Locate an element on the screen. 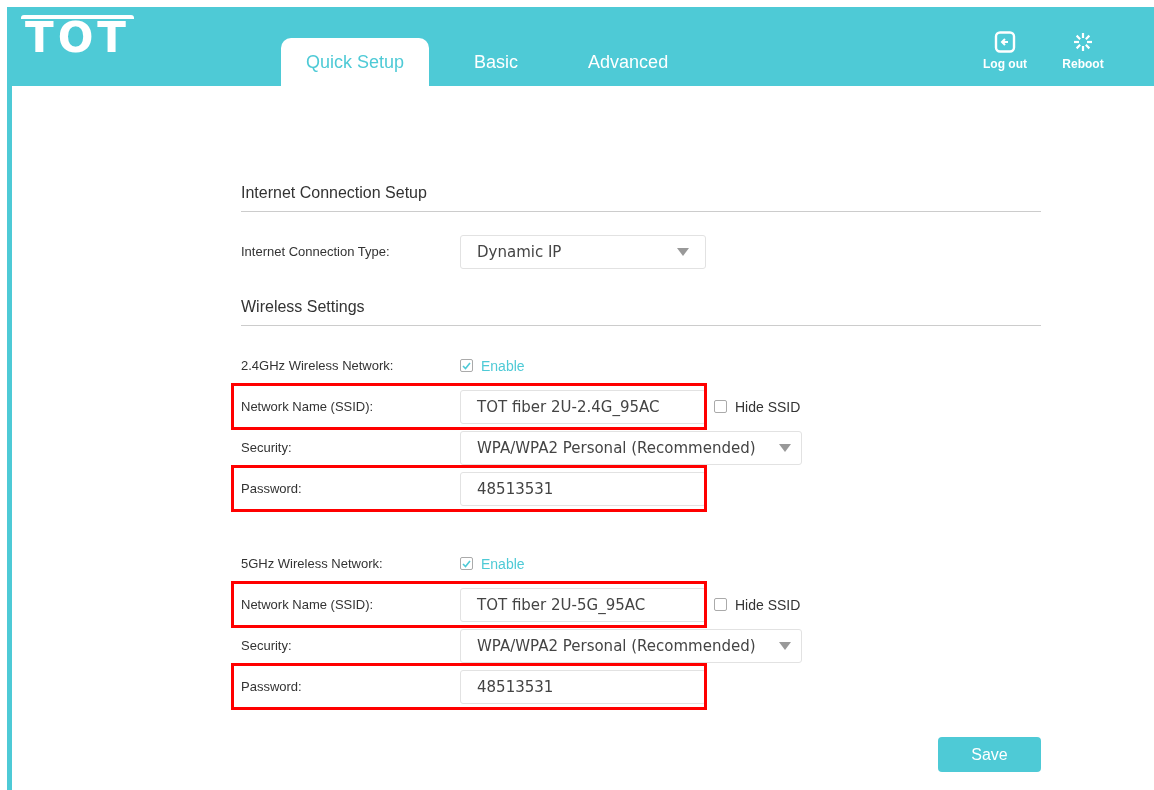 This screenshot has width=1154, height=790. input-field: TOT fiber 2U-5G_95AC is located at coordinates (583, 604).